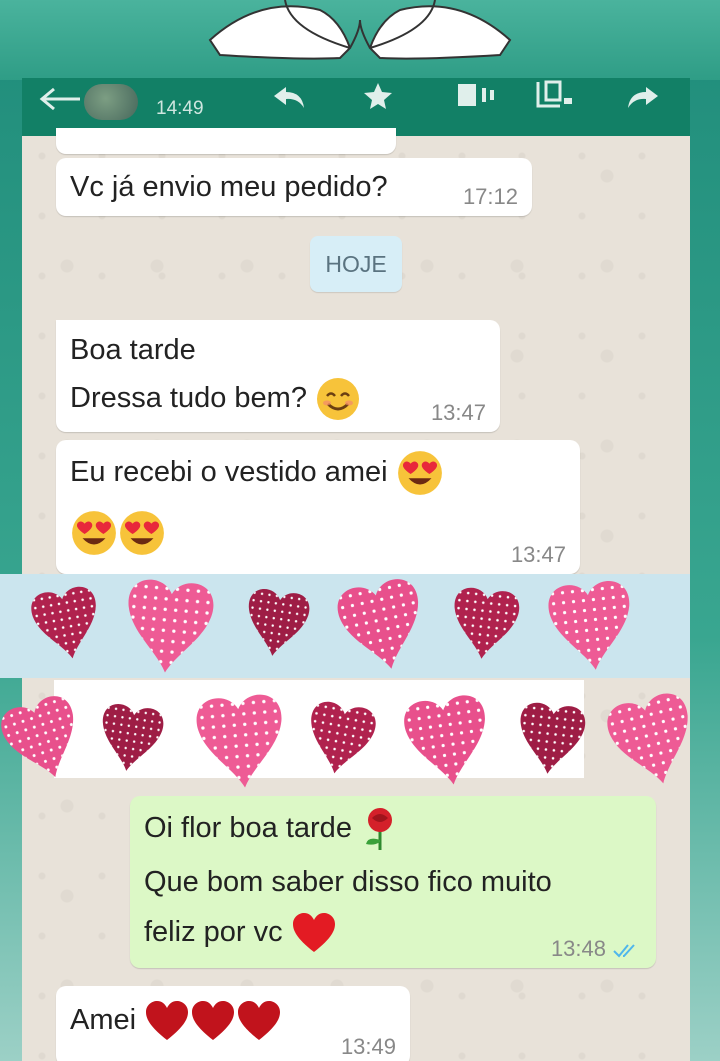 Image resolution: width=720 pixels, height=1061 pixels. I want to click on message-bubble-incoming: Boa tarde Dressa tudo bem? 13:47, so click(278, 376).